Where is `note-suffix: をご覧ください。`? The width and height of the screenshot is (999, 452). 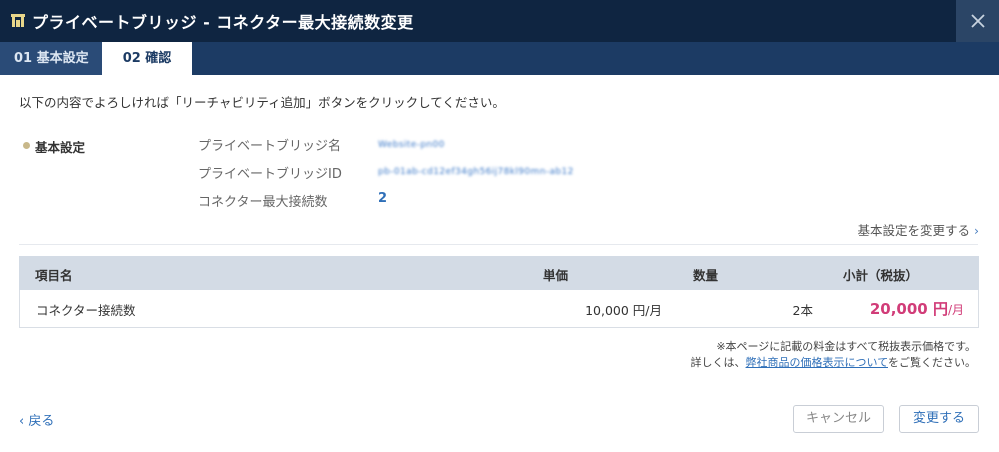 note-suffix: をご覧ください。 is located at coordinates (932, 362).